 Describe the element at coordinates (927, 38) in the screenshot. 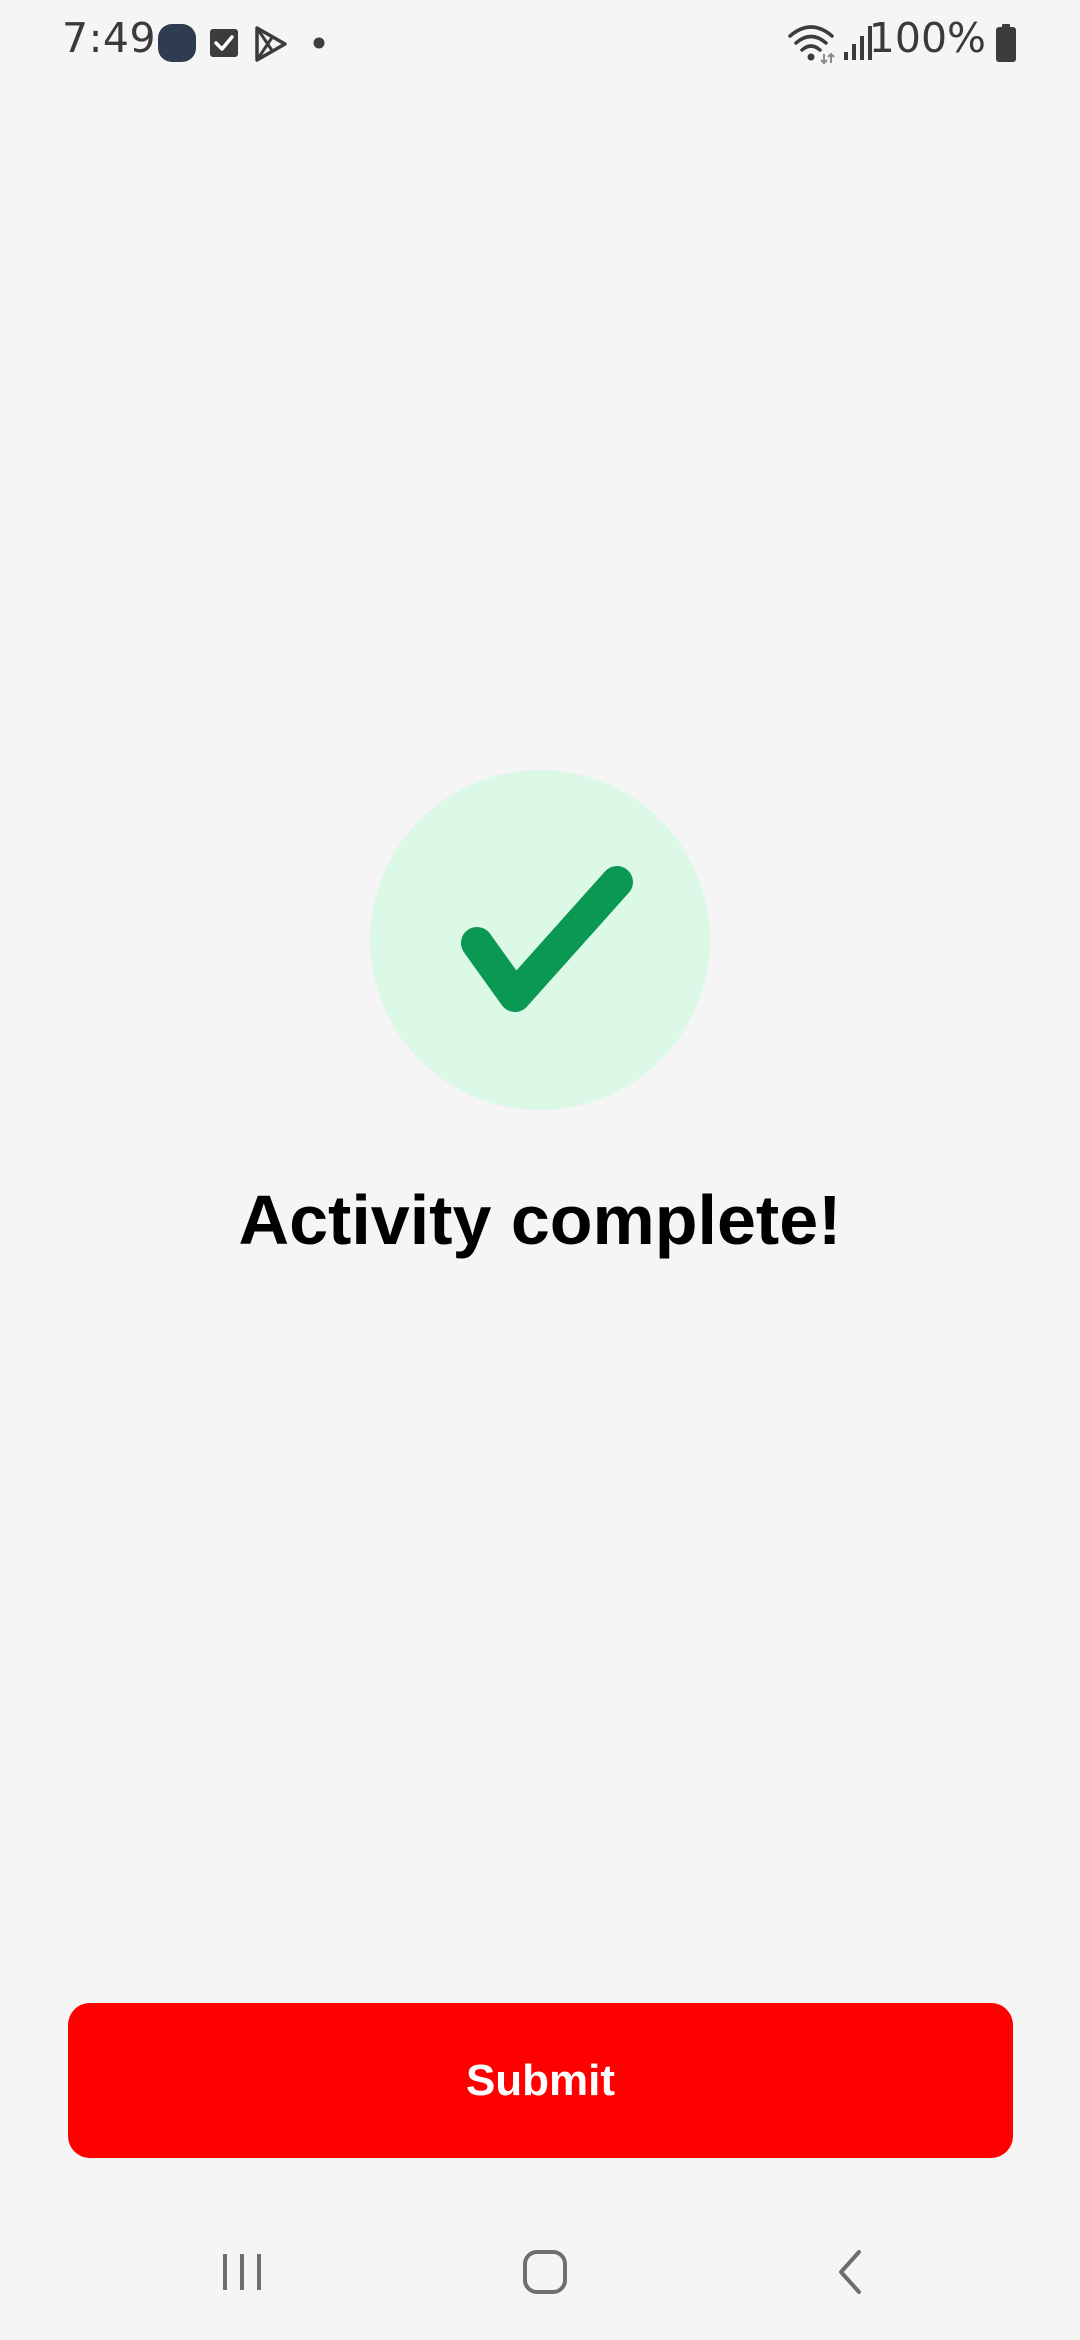

I see `battery-percent: 100%` at that location.